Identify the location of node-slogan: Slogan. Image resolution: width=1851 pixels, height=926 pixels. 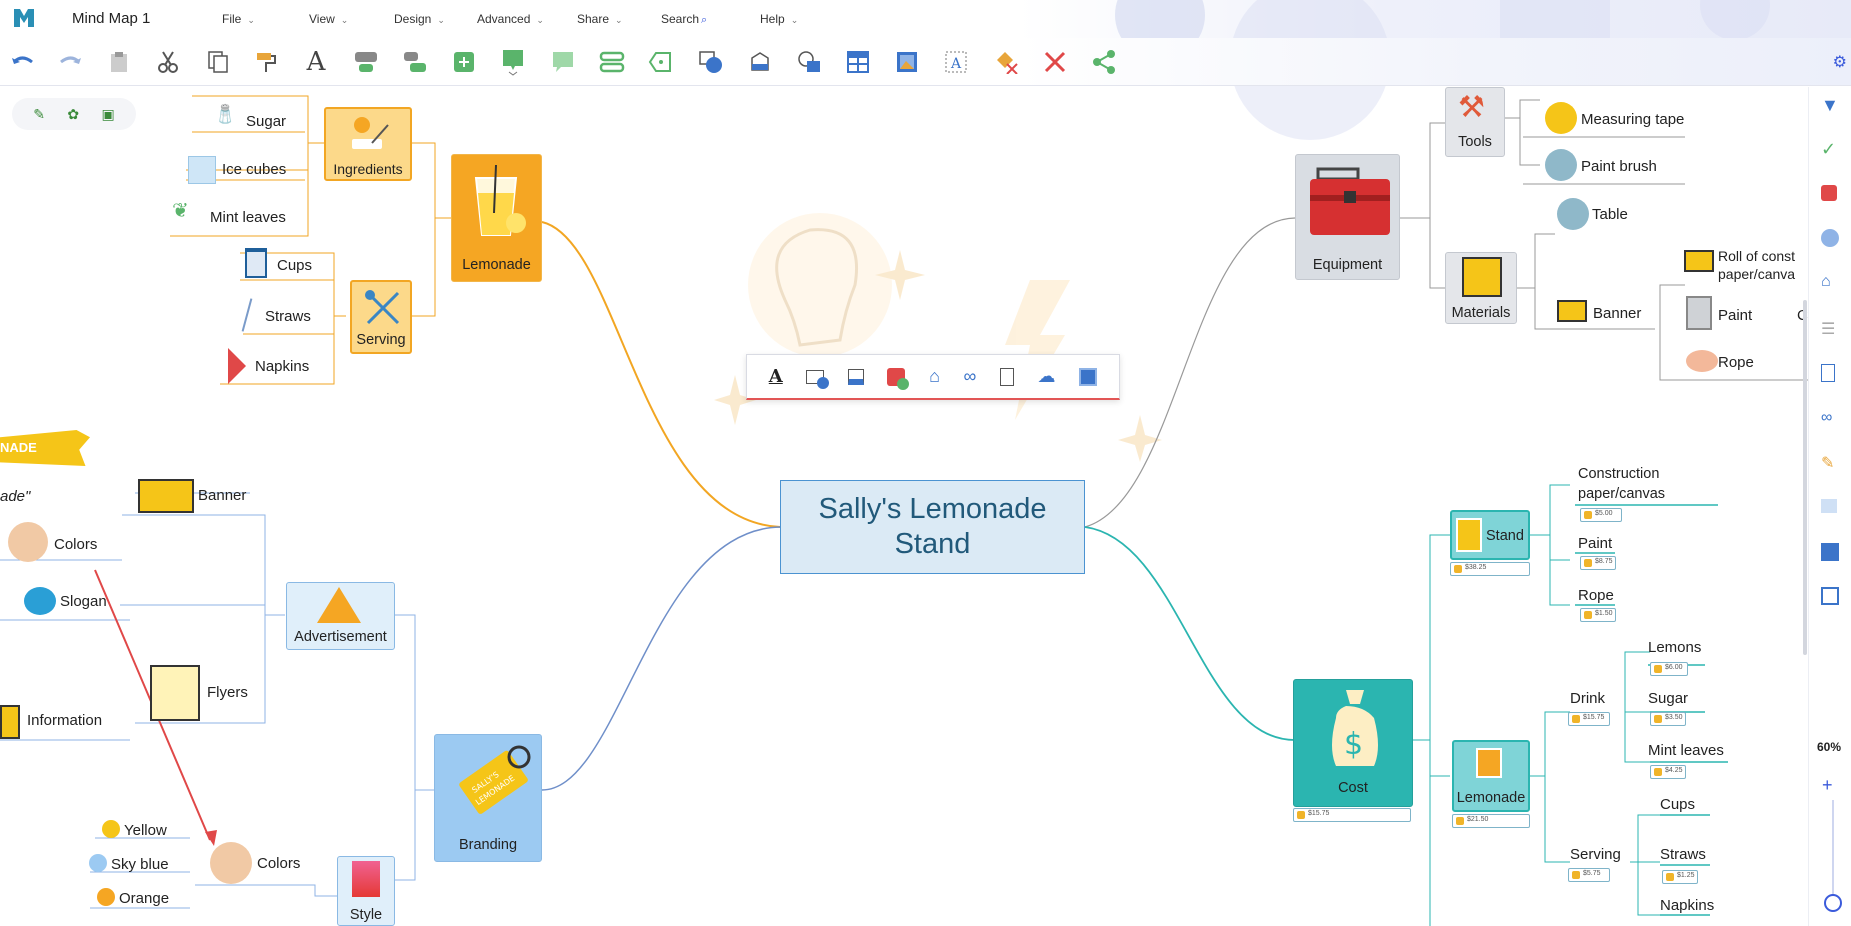
(83, 601).